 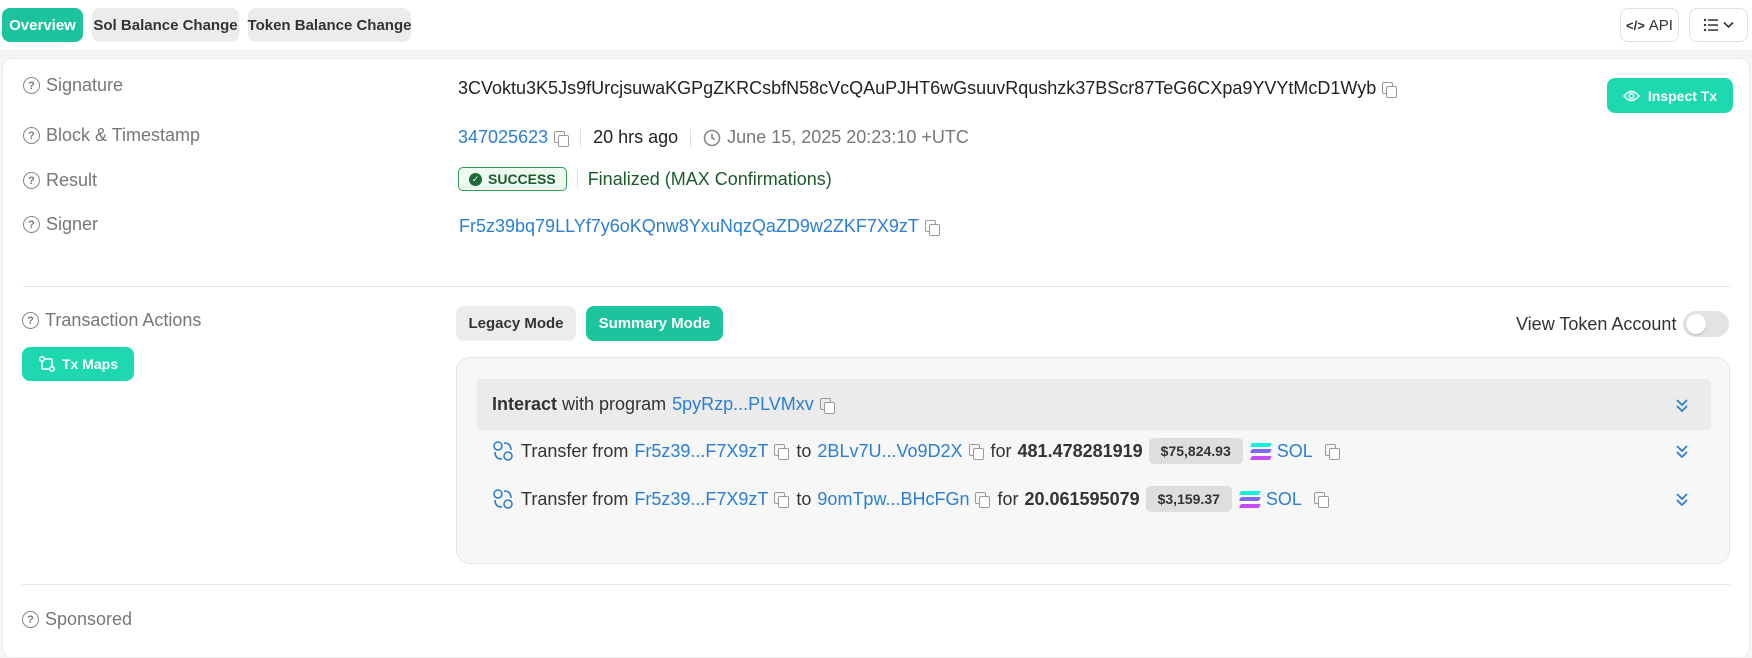 What do you see at coordinates (636, 137) in the screenshot?
I see `block-age: 20 hrs ago` at bounding box center [636, 137].